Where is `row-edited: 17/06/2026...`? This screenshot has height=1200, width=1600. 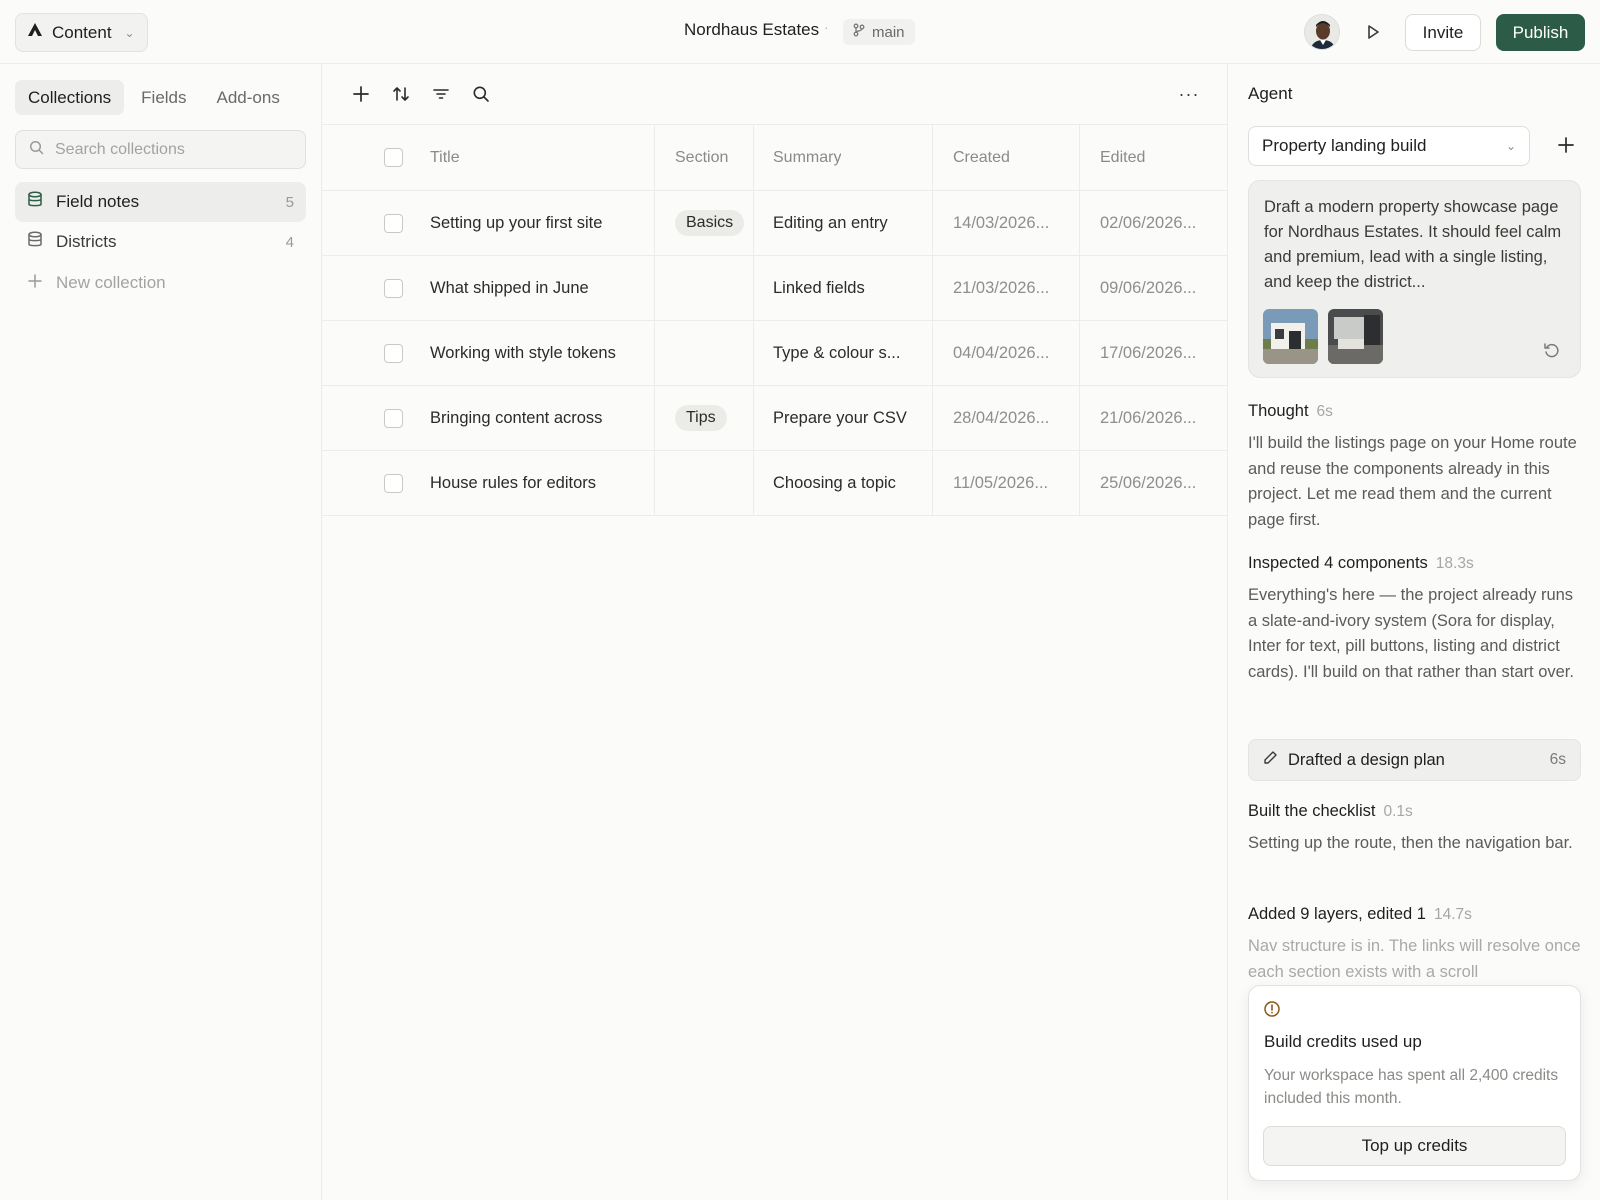 row-edited: 17/06/2026... is located at coordinates (1148, 352).